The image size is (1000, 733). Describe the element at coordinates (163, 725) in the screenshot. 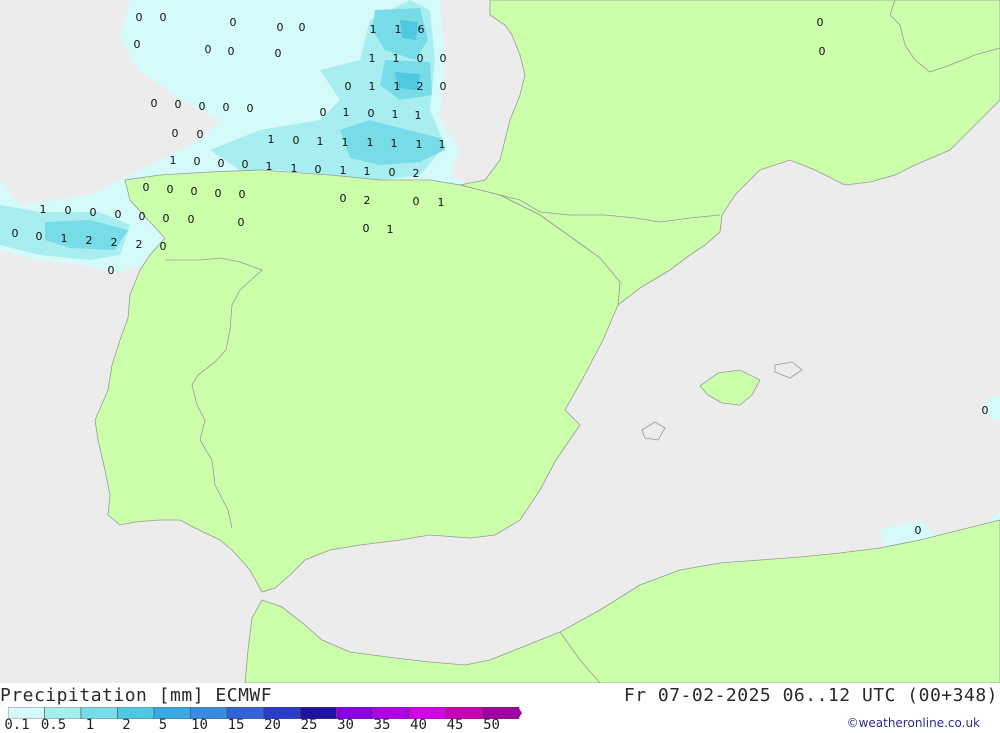

I see `legend-tick-label: 5` at that location.